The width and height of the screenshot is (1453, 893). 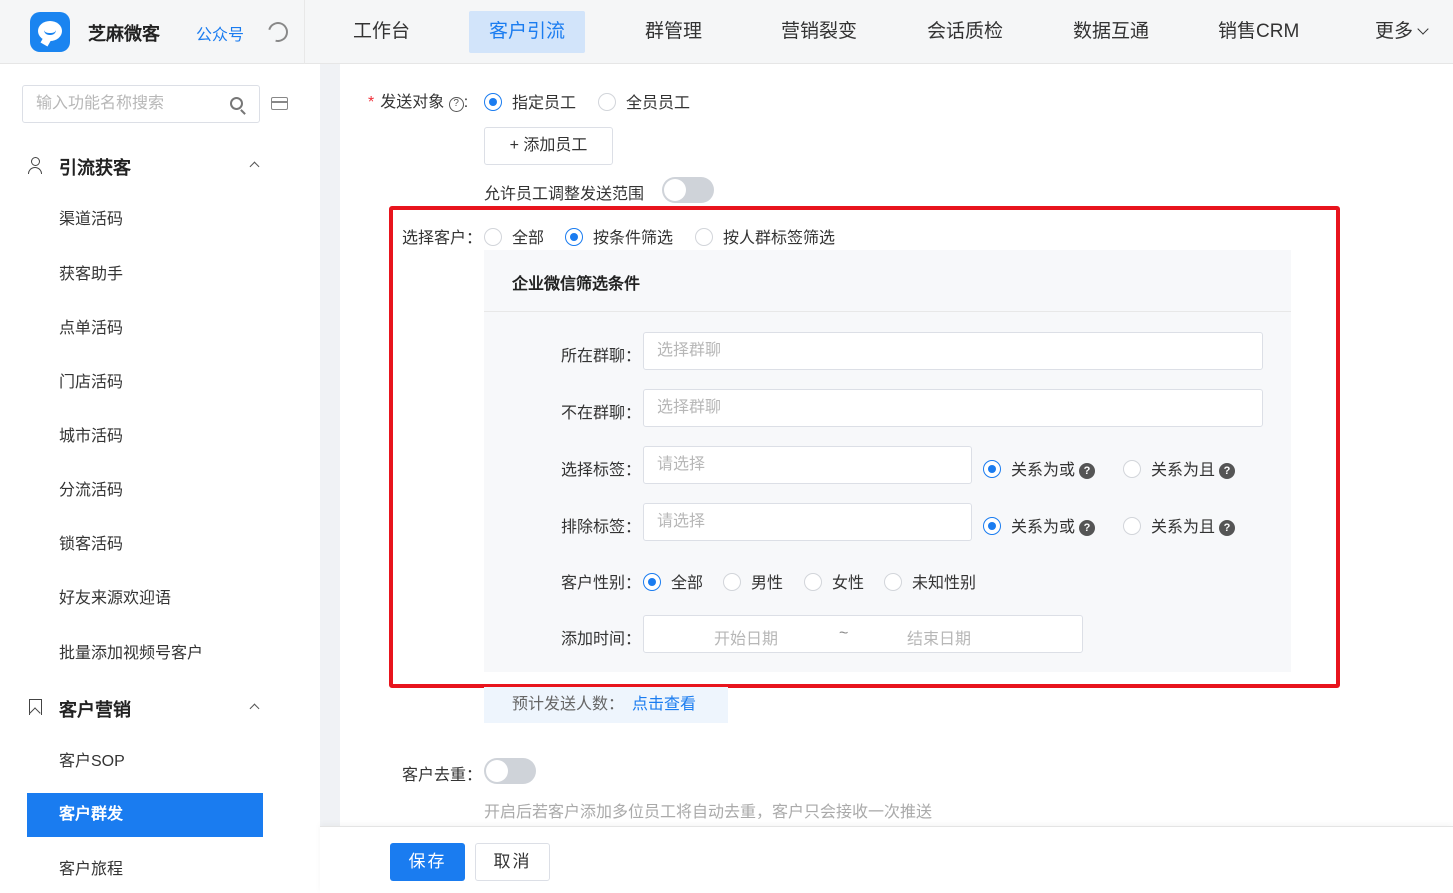 I want to click on sidebar-item-channel-code: 渠道活码, so click(x=145, y=220).